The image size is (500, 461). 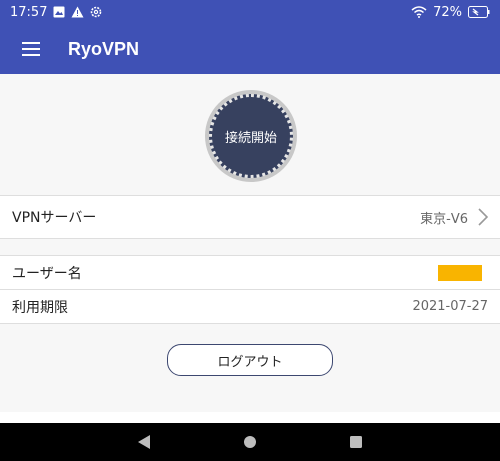 I want to click on username-label: ユーザー名, so click(x=47, y=273).